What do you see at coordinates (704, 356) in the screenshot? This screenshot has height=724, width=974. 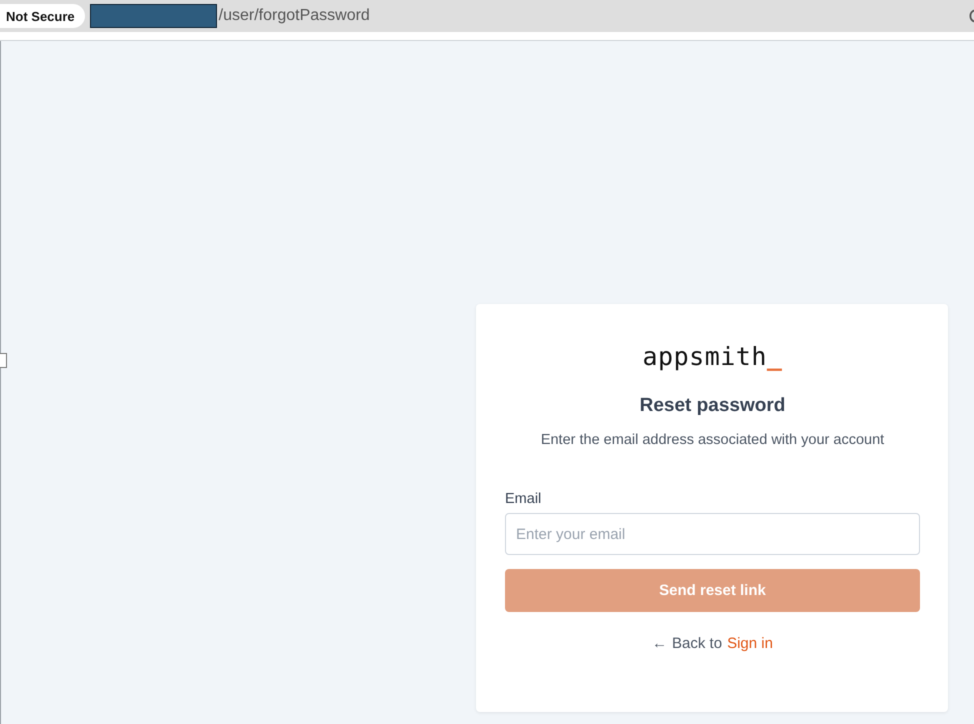 I see `logo-text: appsmith` at bounding box center [704, 356].